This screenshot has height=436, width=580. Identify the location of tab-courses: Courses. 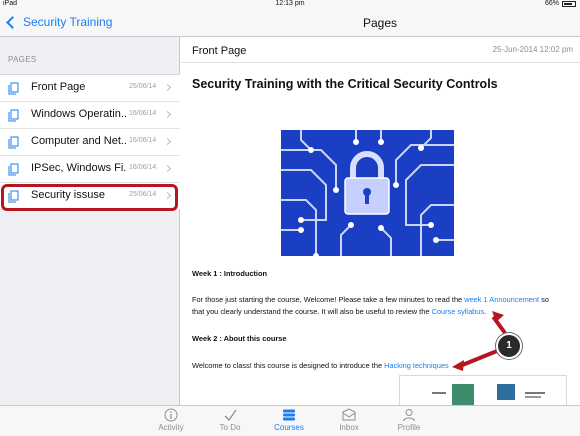
(289, 420).